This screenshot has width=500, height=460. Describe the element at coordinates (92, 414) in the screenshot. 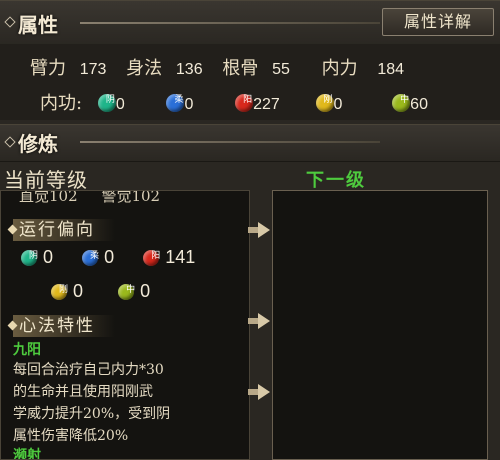

I see `trait-desc-line: 学威力提升20%，受到阴` at that location.